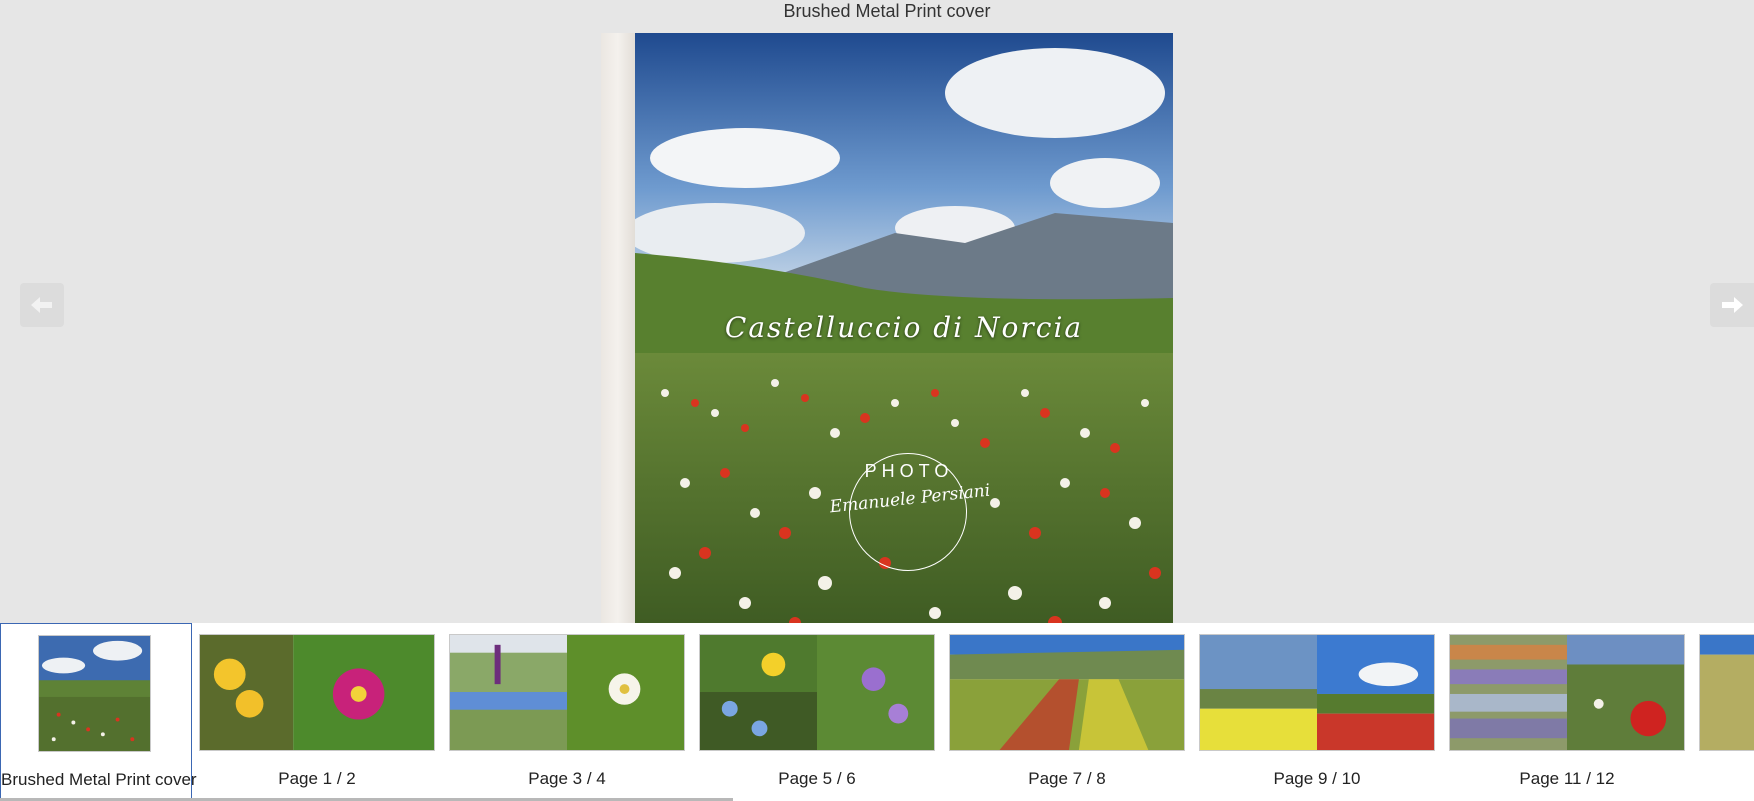 This screenshot has height=801, width=1754. I want to click on thumbnail-label: Page 7 / 8, so click(1067, 778).